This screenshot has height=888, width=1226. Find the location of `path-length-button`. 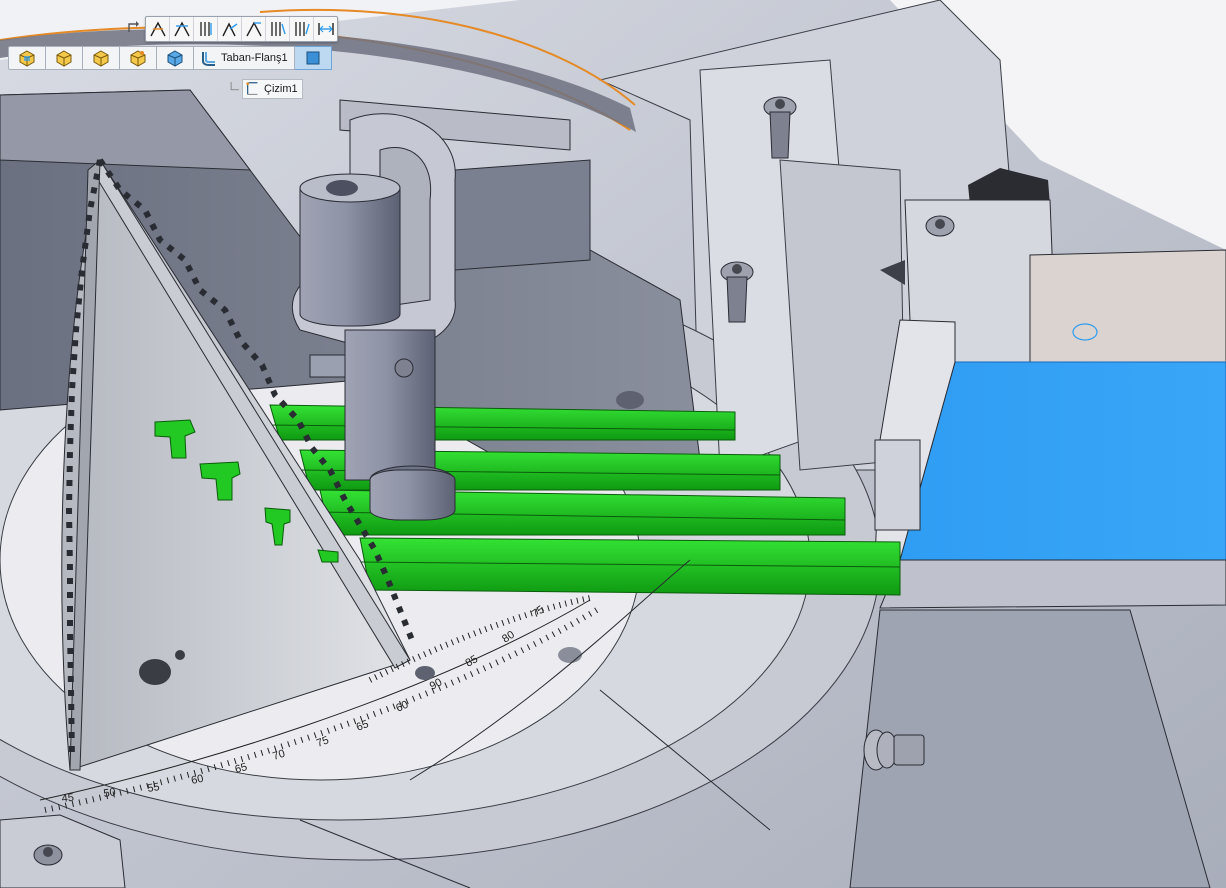

path-length-button is located at coordinates (325, 29).